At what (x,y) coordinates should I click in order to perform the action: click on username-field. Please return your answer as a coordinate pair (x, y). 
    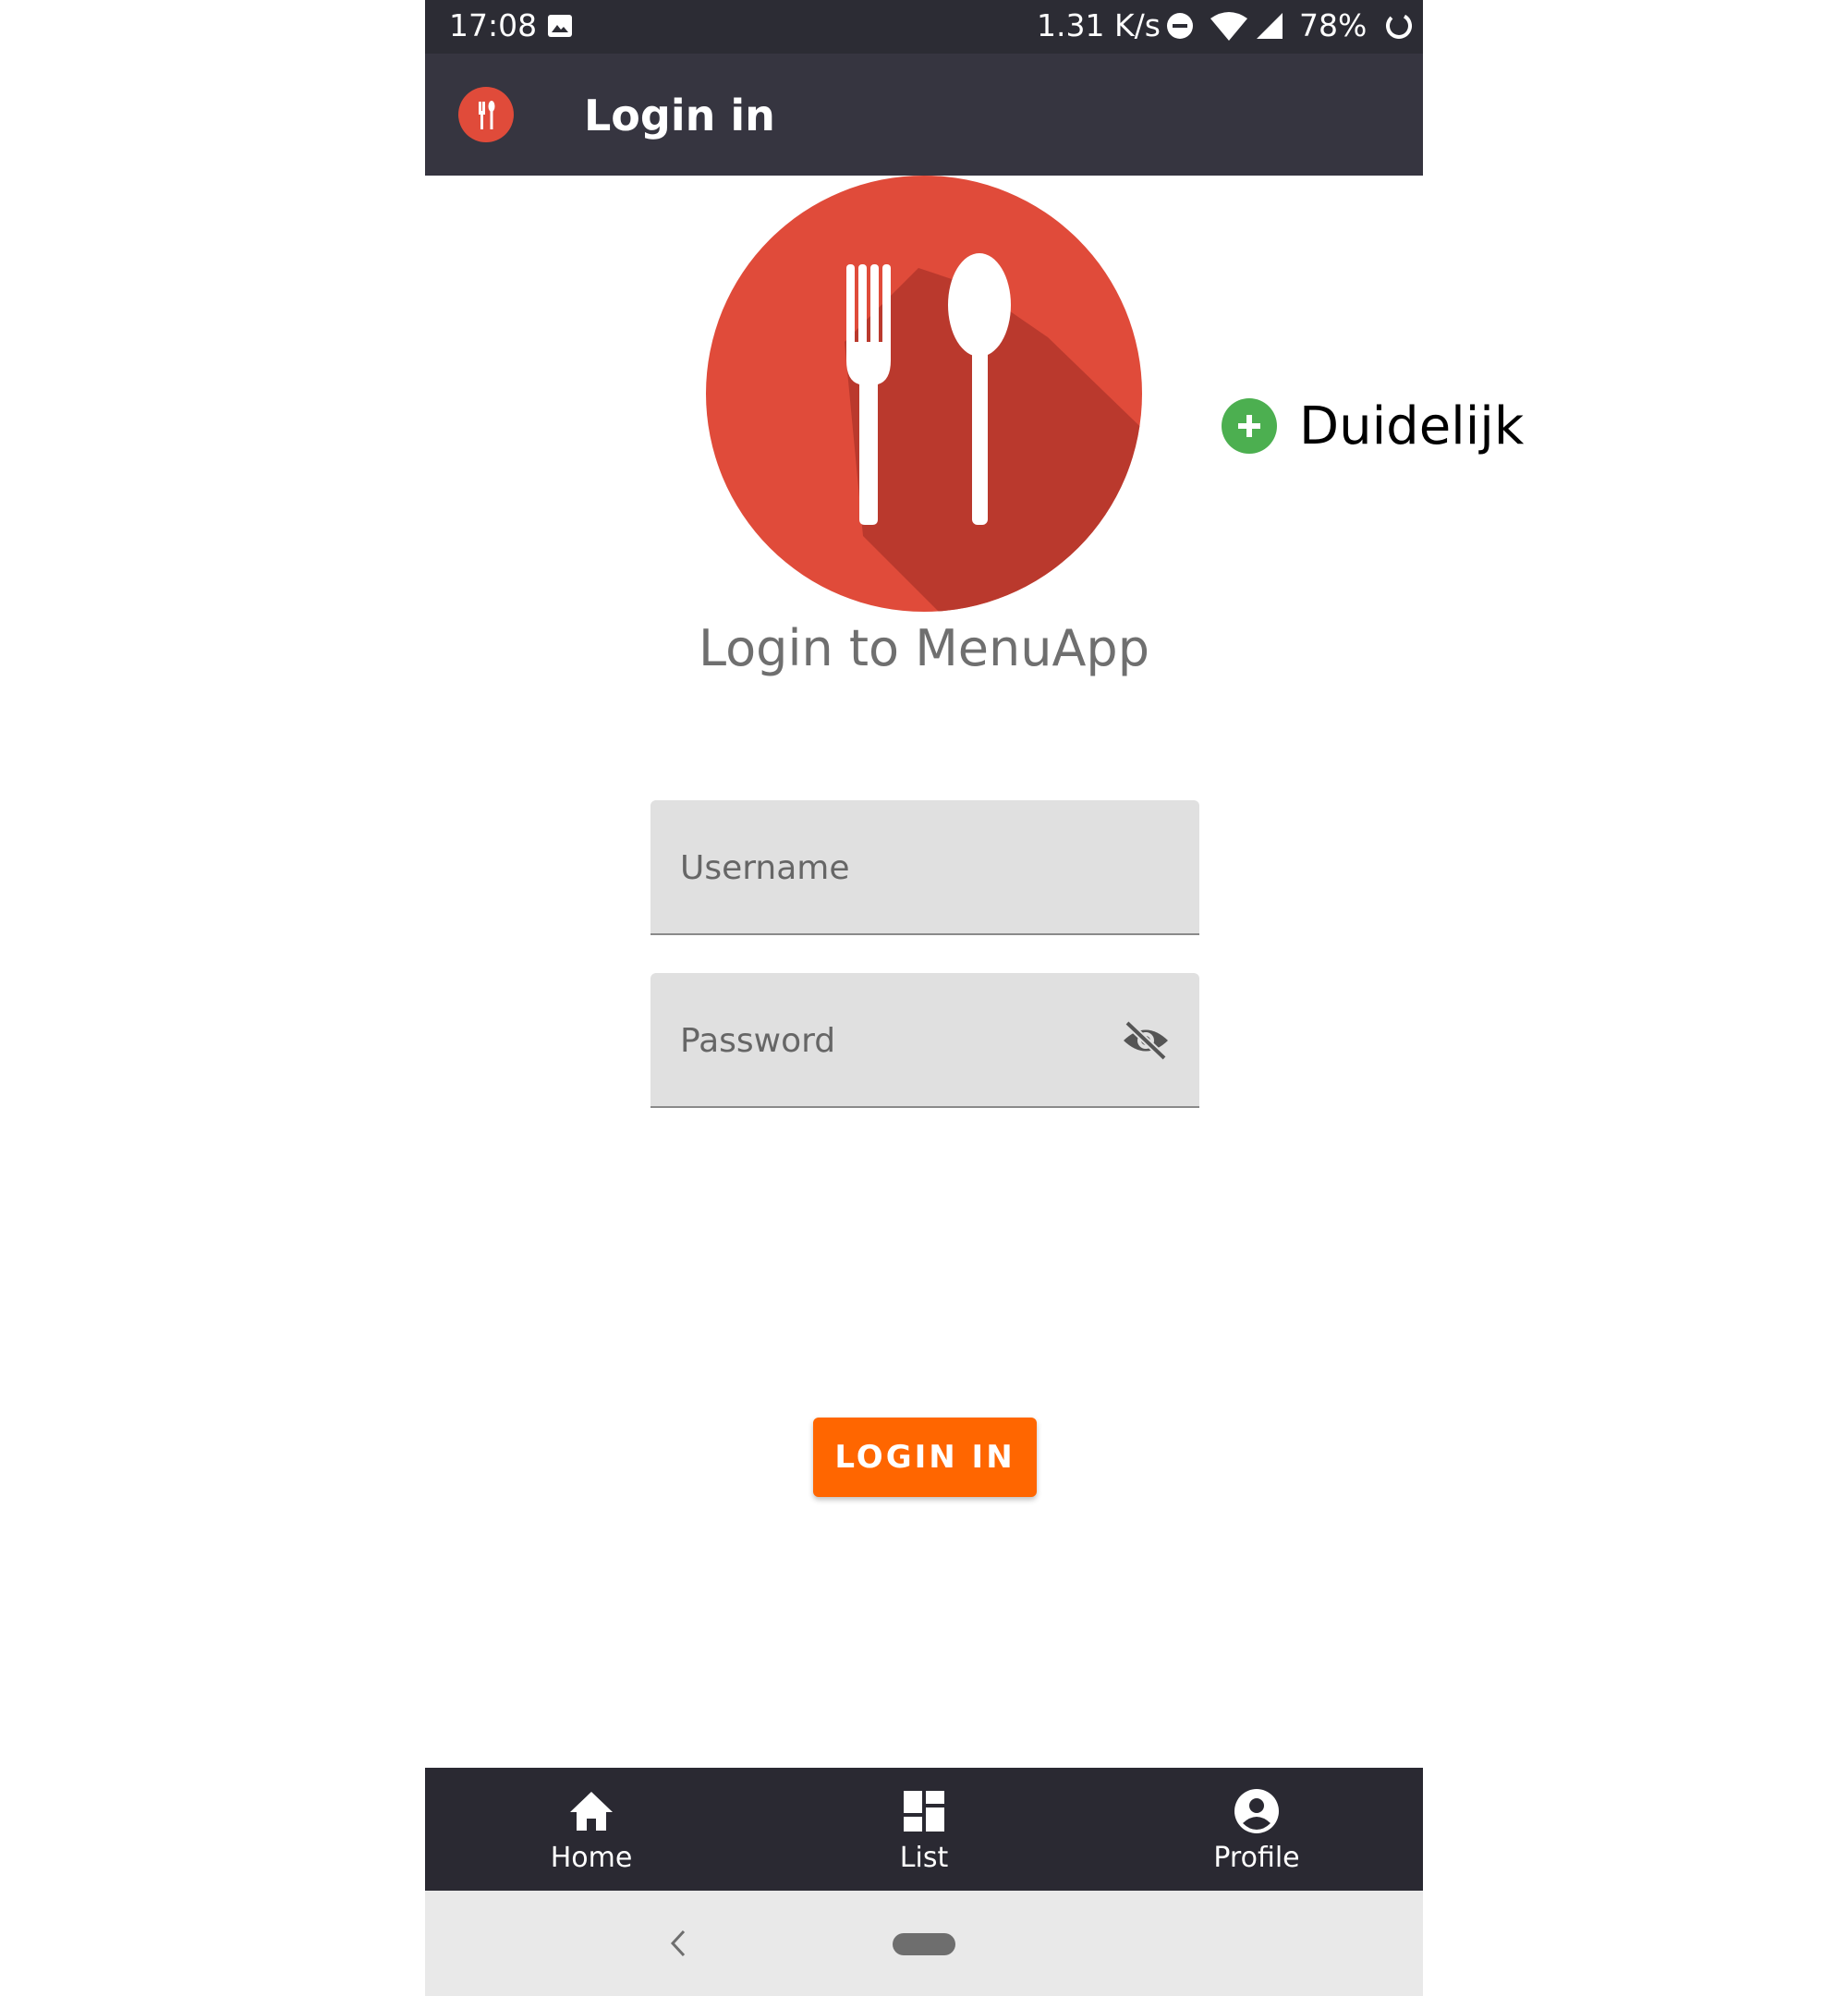
    Looking at the image, I should click on (924, 867).